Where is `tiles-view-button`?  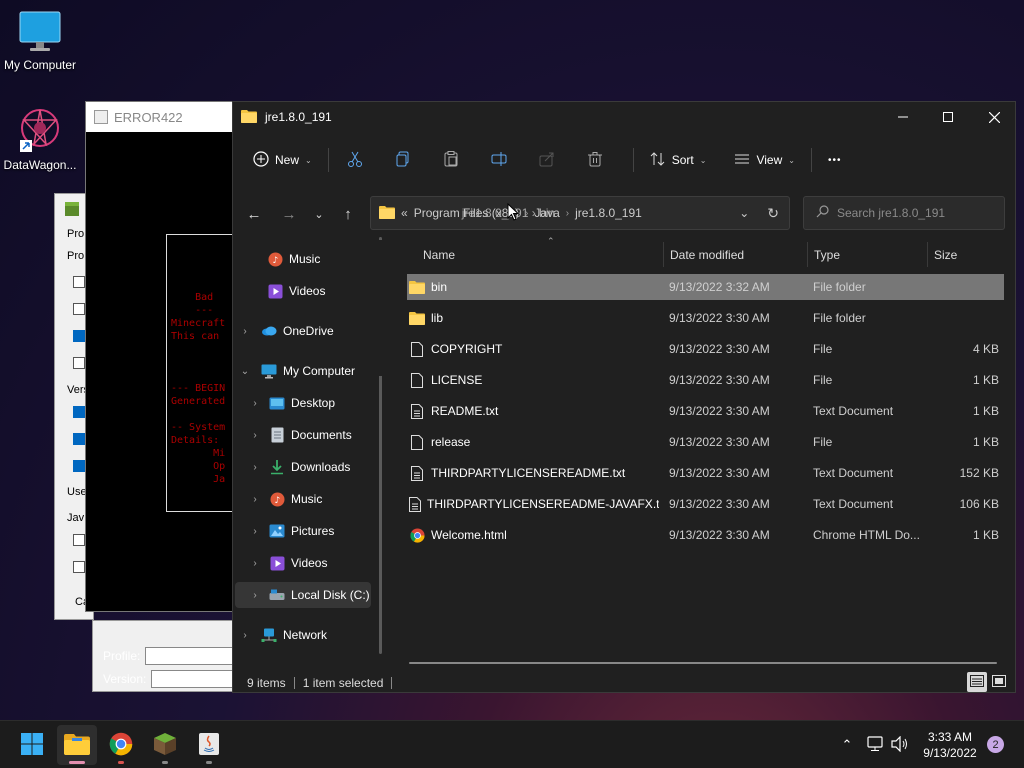 tiles-view-button is located at coordinates (999, 682).